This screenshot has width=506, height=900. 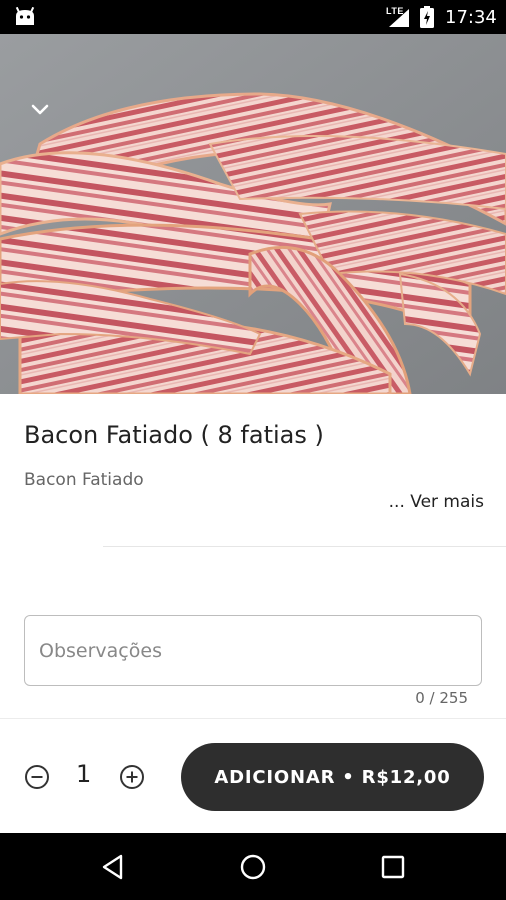 I want to click on home-icon, so click(x=253, y=867).